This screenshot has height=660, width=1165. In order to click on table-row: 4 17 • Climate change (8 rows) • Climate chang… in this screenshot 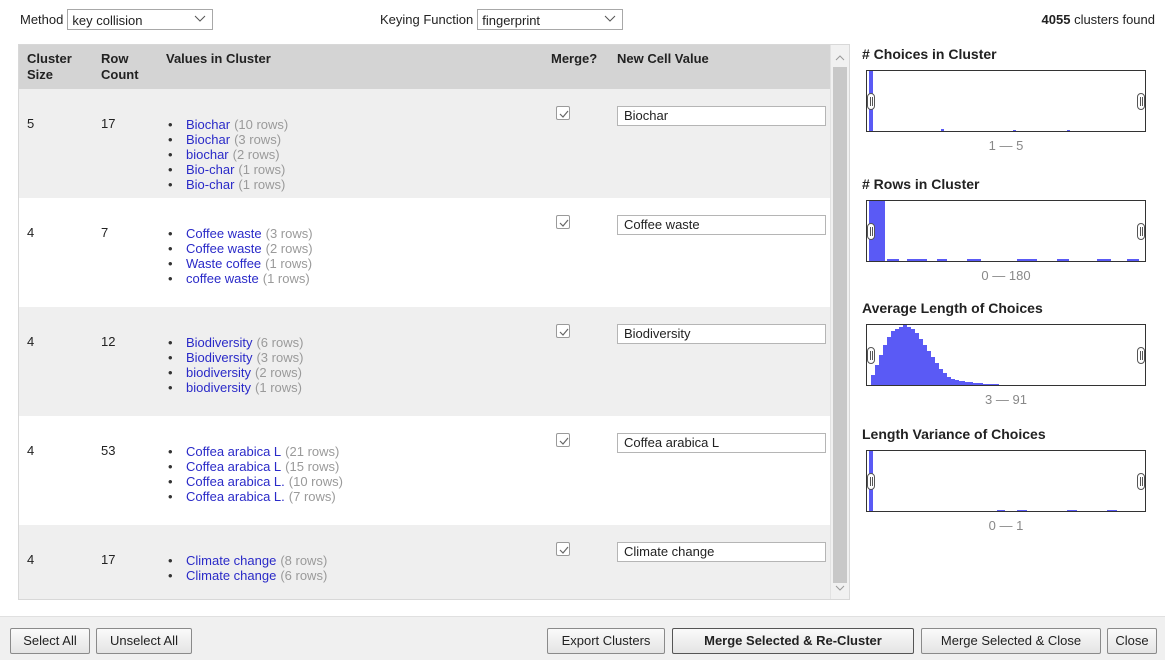, I will do `click(425, 562)`.